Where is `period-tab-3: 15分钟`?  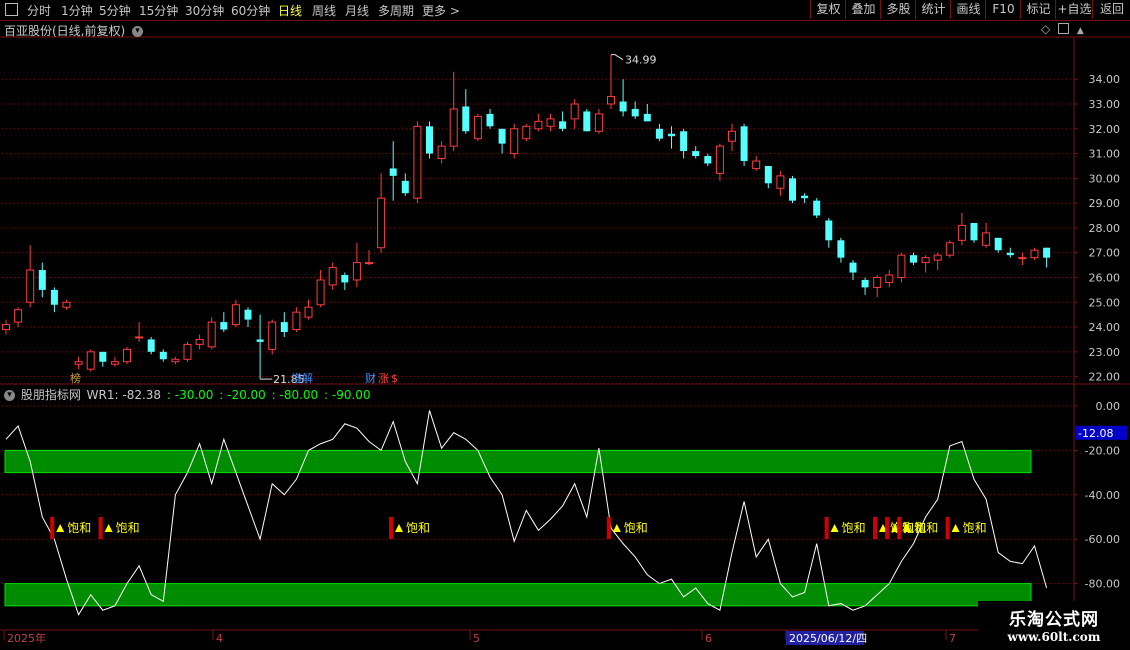
period-tab-3: 15分钟 is located at coordinates (158, 10).